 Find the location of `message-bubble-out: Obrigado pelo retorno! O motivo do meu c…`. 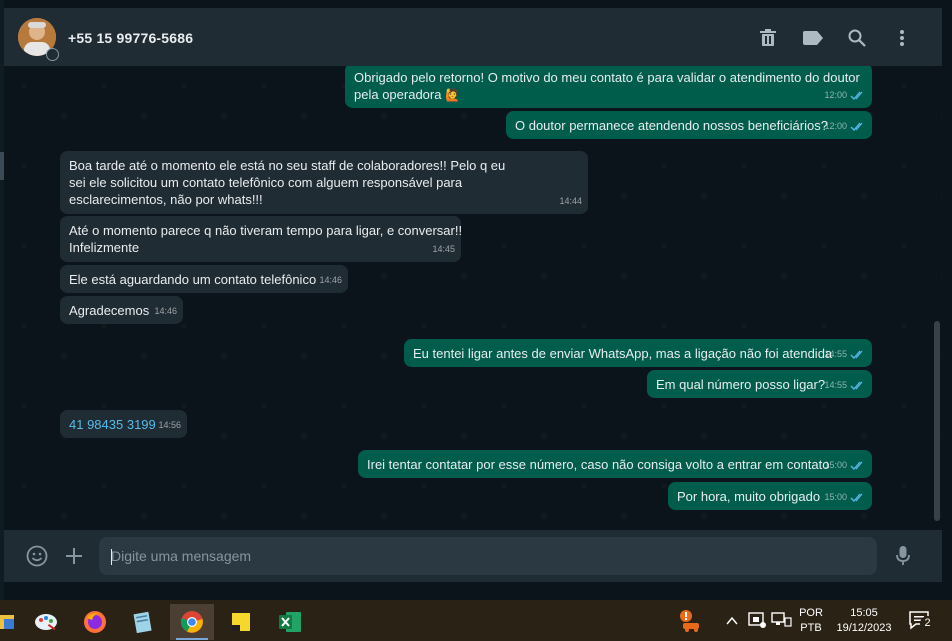

message-bubble-out: Obrigado pelo retorno! O motivo do meu c… is located at coordinates (608, 87).